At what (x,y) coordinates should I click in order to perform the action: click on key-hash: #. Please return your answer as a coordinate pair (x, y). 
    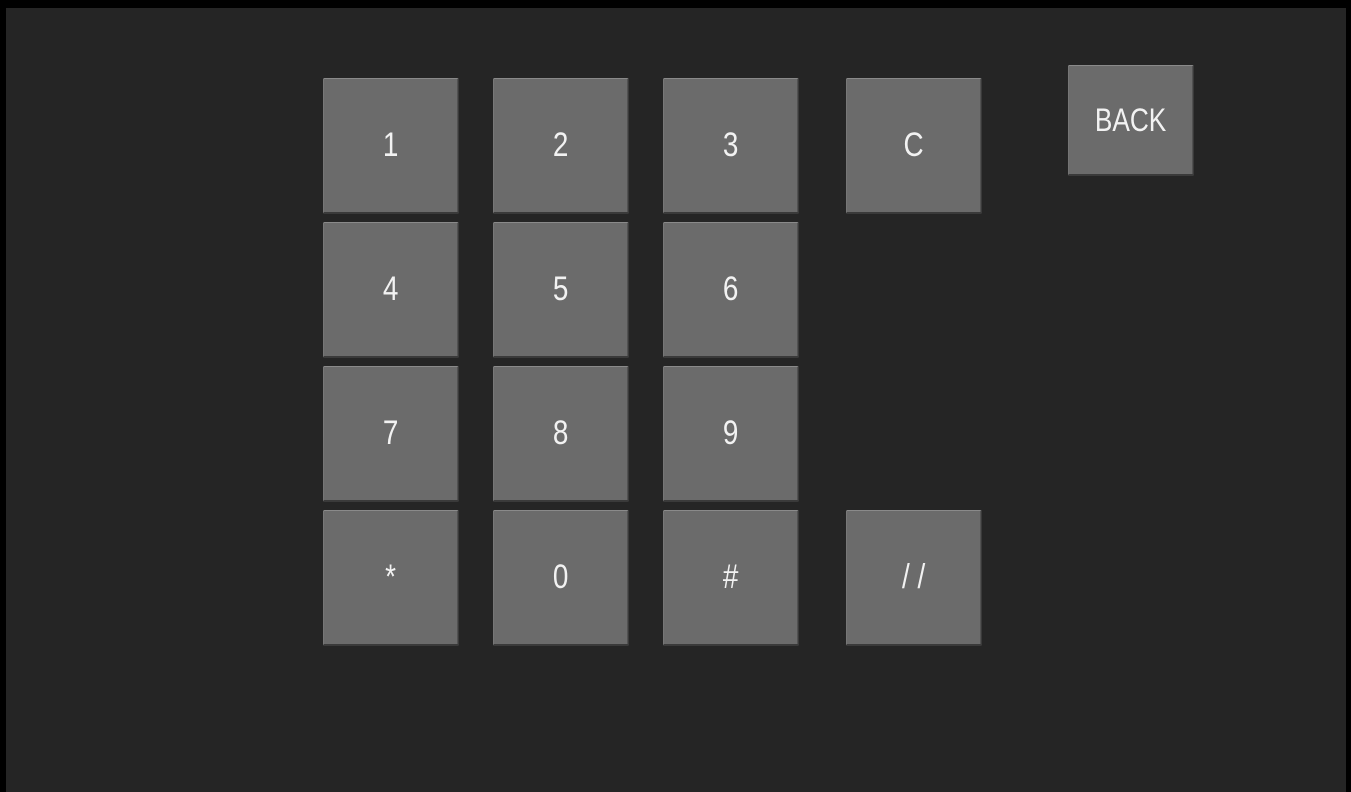
    Looking at the image, I should click on (731, 578).